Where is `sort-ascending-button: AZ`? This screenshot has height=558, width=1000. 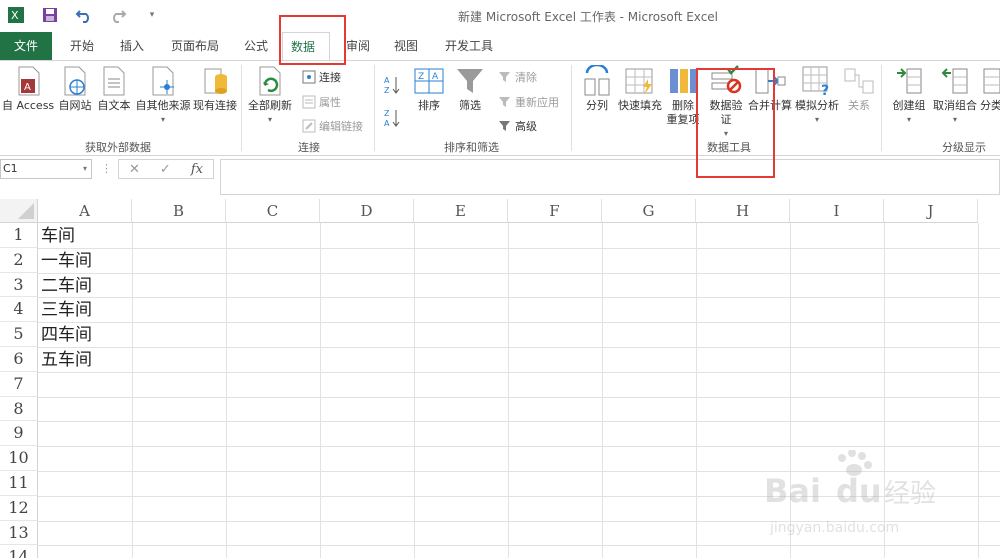 sort-ascending-button: AZ is located at coordinates (392, 85).